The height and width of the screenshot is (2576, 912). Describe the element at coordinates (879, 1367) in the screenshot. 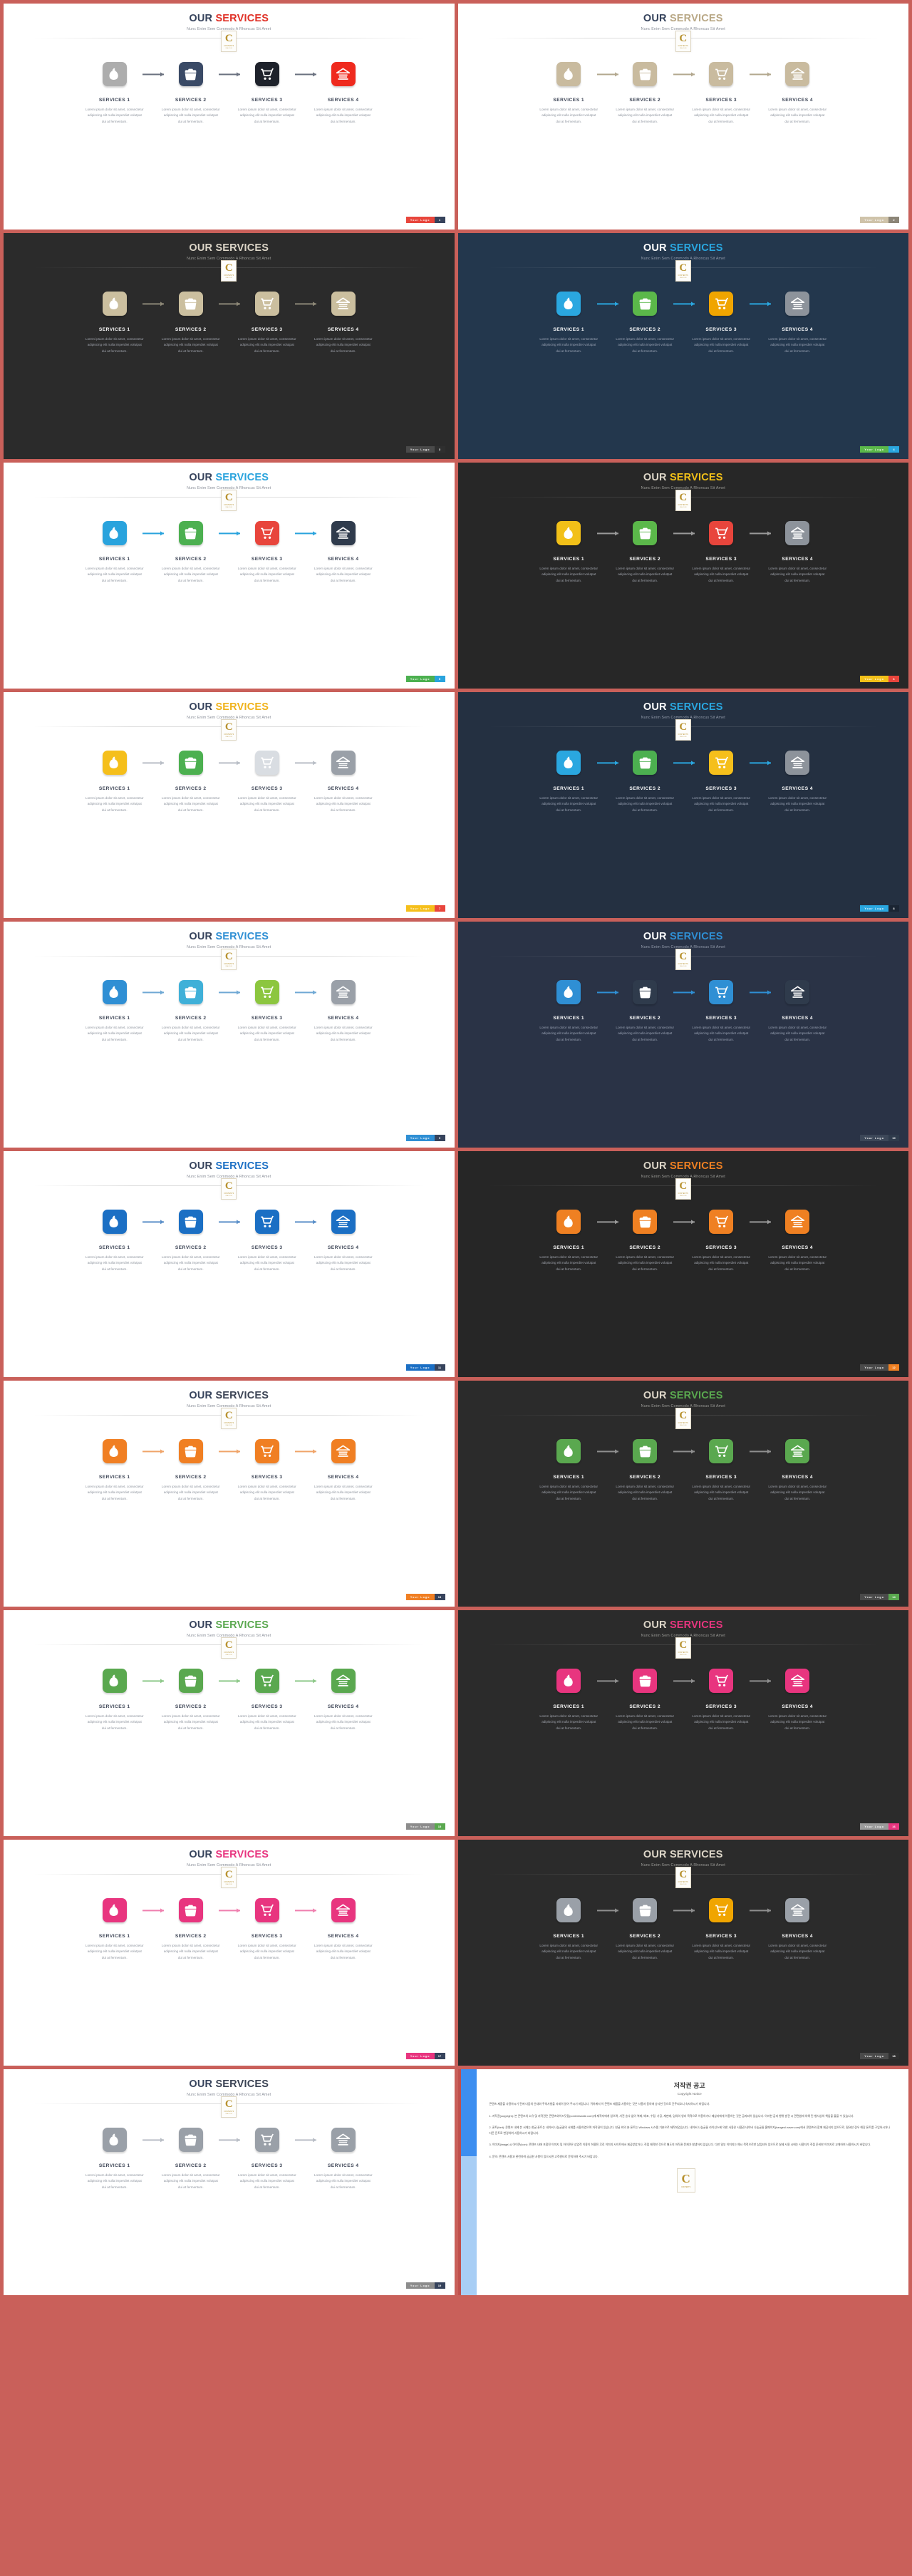

I see `footer-badge: Your Logo 12` at that location.